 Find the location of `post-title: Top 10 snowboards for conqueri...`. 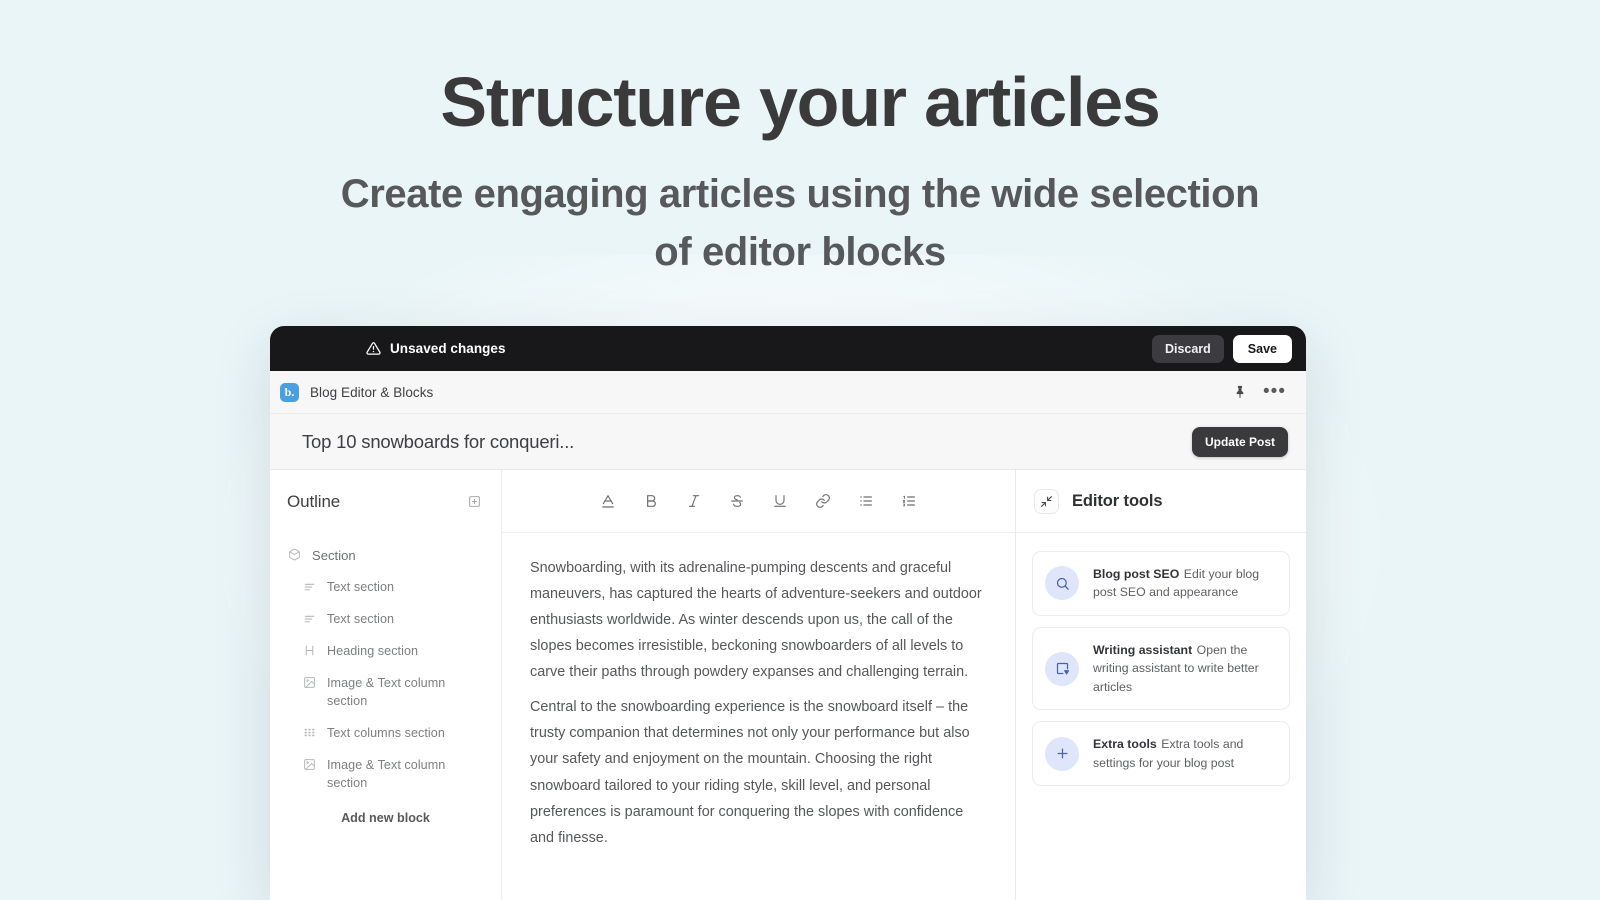

post-title: Top 10 snowboards for conqueri... is located at coordinates (438, 442).